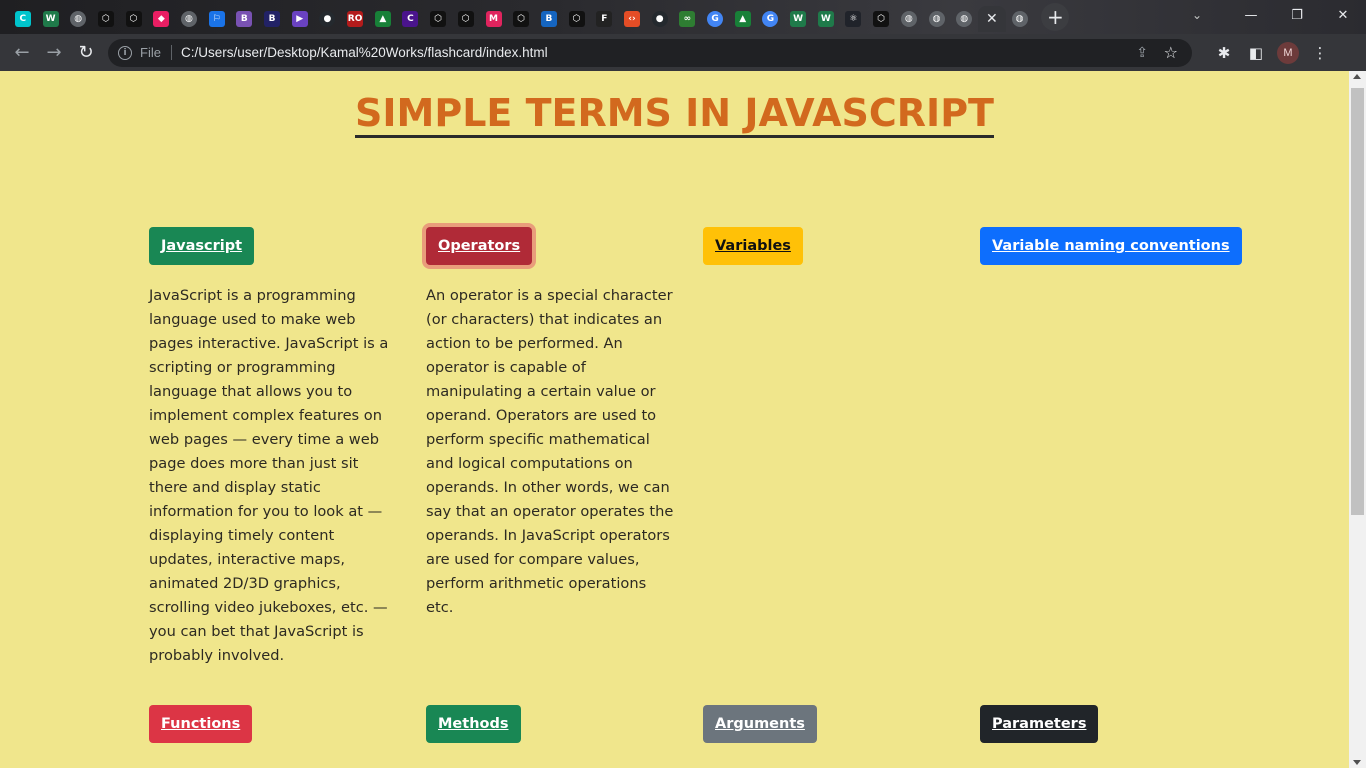 This screenshot has width=1366, height=768. I want to click on variables-button: Variables, so click(753, 246).